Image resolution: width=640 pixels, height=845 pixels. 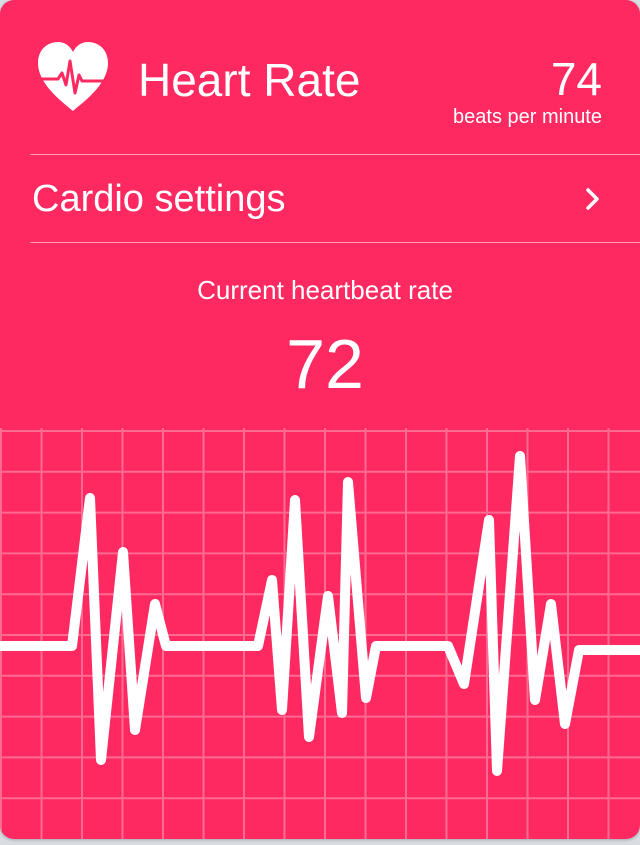 I want to click on header-divider, so click(x=335, y=154).